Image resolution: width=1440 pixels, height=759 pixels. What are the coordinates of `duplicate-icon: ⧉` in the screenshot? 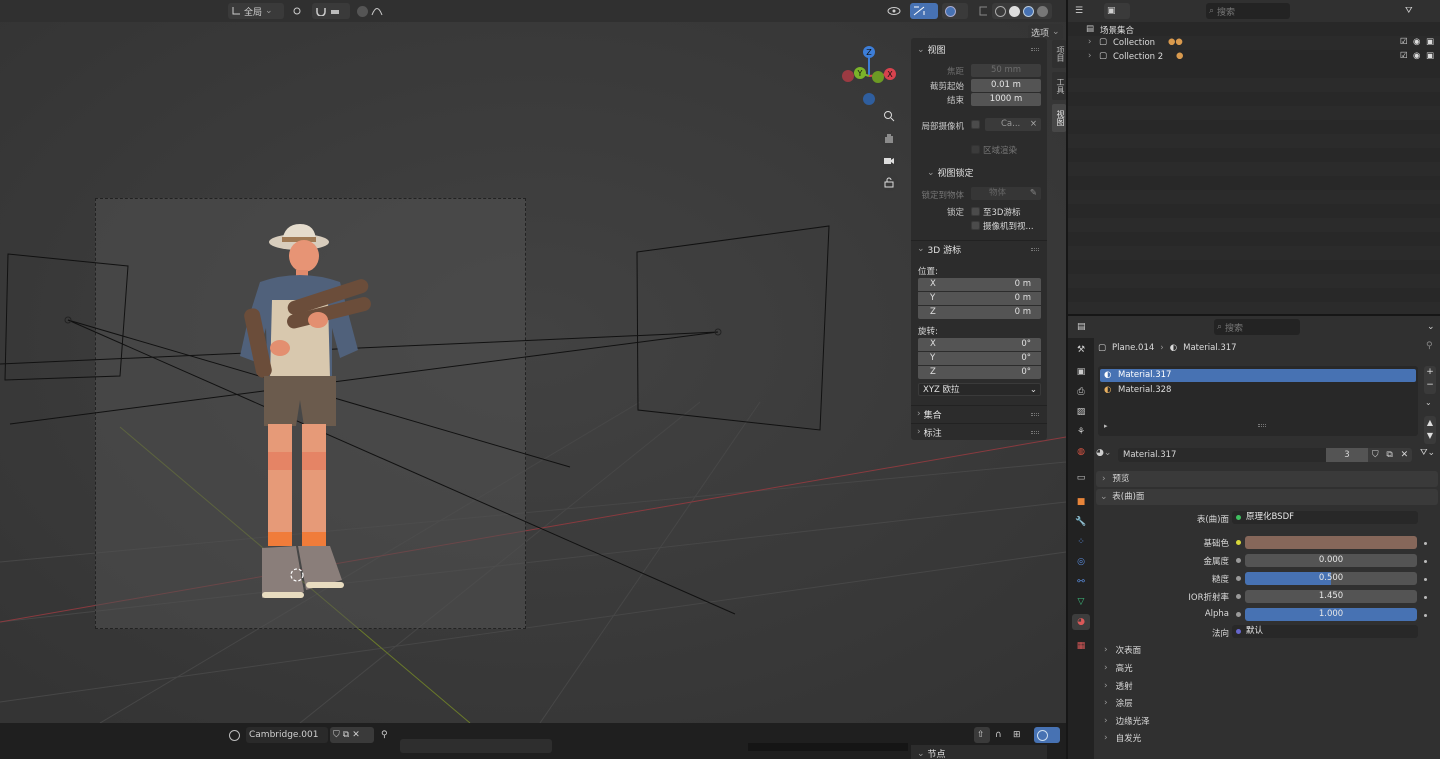 It's located at (1389, 455).